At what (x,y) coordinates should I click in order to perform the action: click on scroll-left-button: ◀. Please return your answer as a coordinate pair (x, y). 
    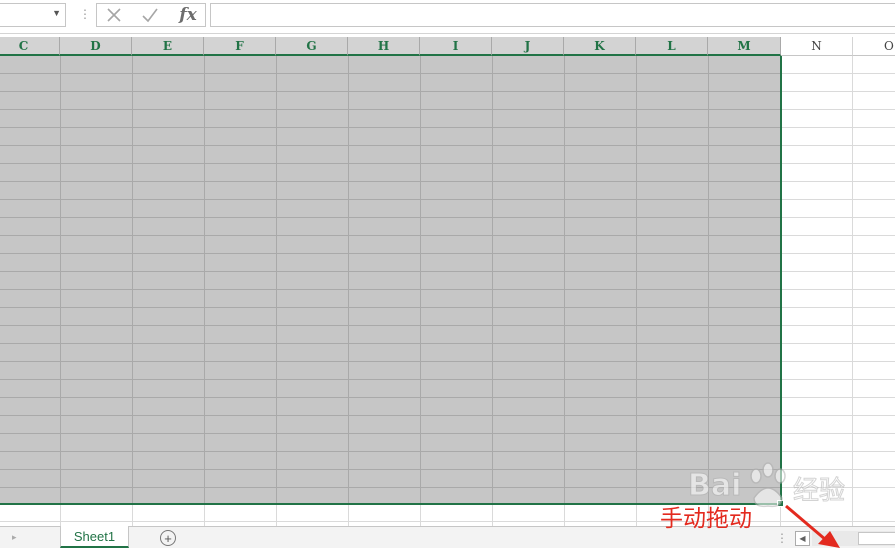
    Looking at the image, I should click on (802, 538).